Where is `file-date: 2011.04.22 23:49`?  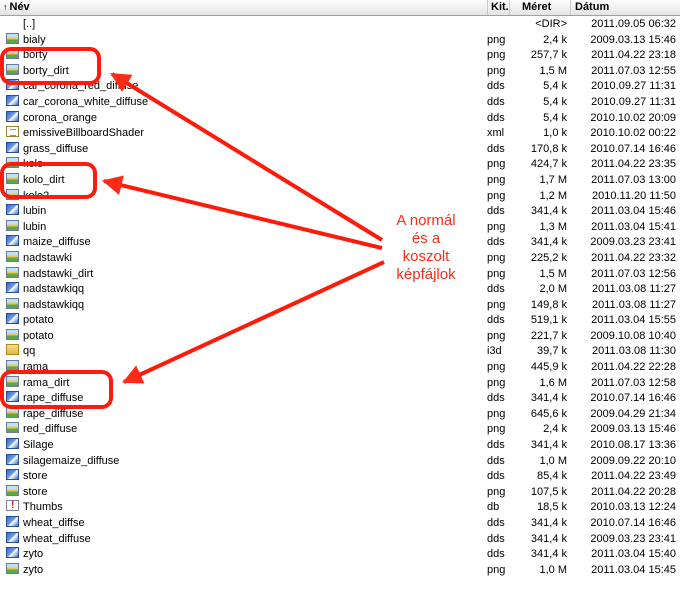
file-date: 2011.04.22 23:49 is located at coordinates (633, 476).